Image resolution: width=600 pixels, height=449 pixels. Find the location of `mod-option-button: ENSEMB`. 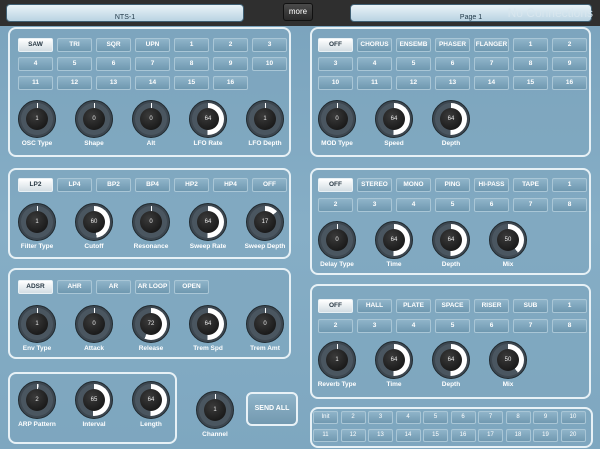

mod-option-button: ENSEMB is located at coordinates (413, 45).